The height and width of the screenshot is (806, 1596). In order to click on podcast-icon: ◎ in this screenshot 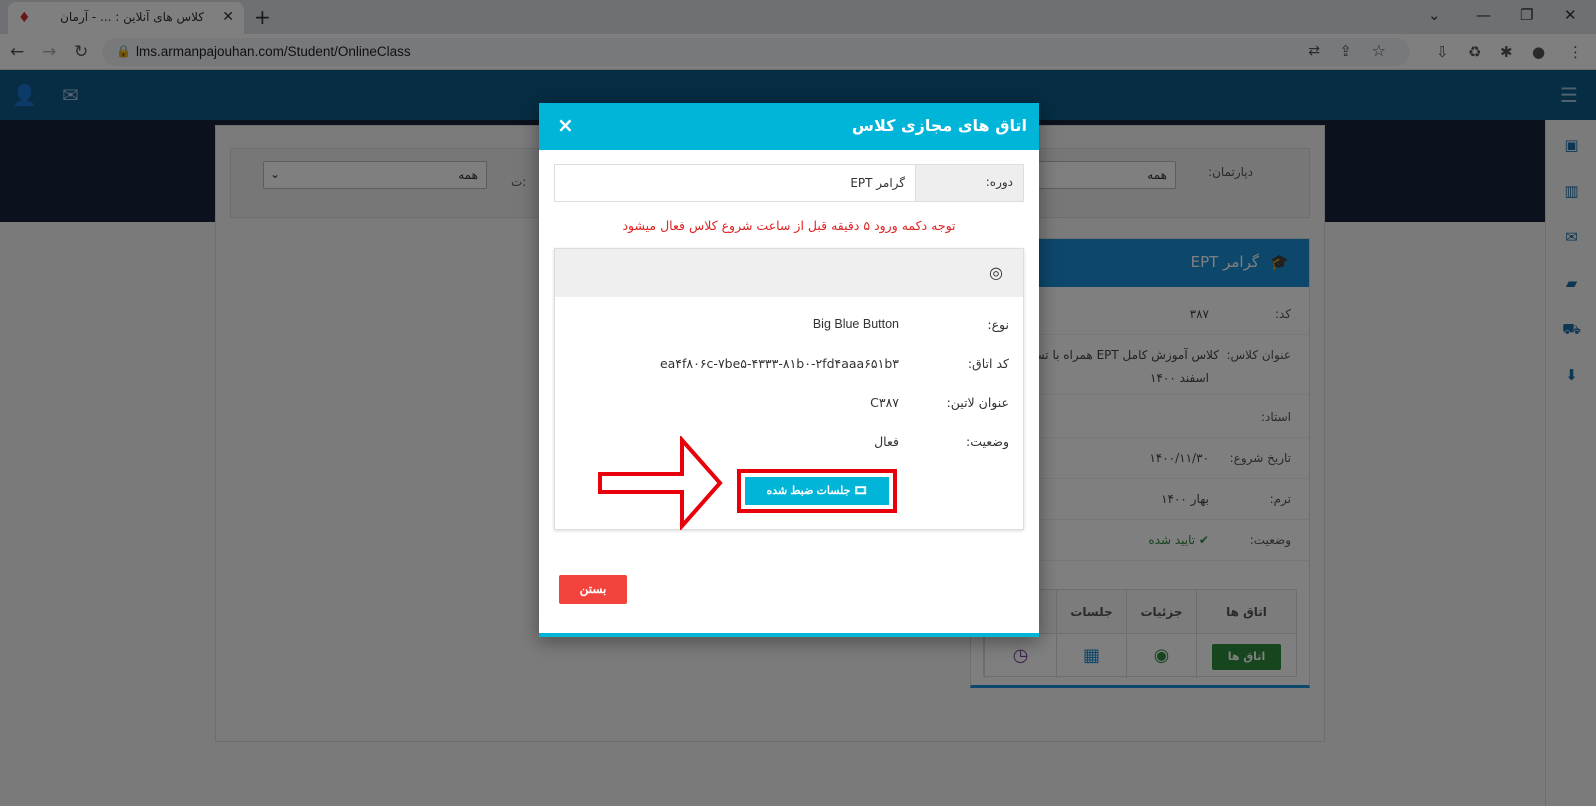, I will do `click(996, 272)`.